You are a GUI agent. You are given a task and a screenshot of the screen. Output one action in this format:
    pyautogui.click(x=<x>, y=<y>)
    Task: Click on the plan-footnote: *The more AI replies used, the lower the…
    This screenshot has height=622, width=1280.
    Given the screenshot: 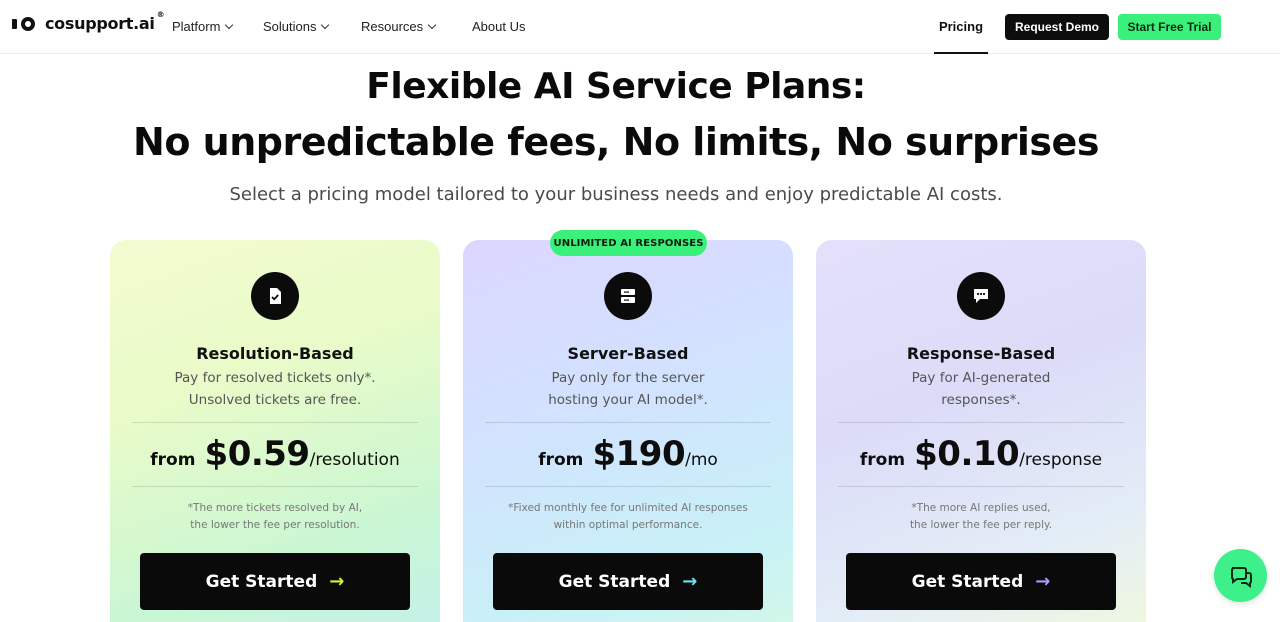 What is the action you would take?
    pyautogui.click(x=981, y=516)
    